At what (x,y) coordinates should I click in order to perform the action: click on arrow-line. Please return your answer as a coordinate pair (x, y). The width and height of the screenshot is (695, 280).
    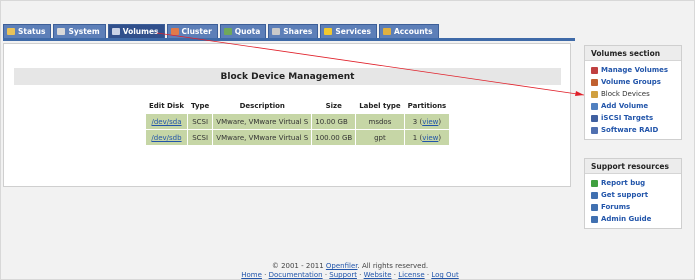
    Looking at the image, I should click on (370, 64).